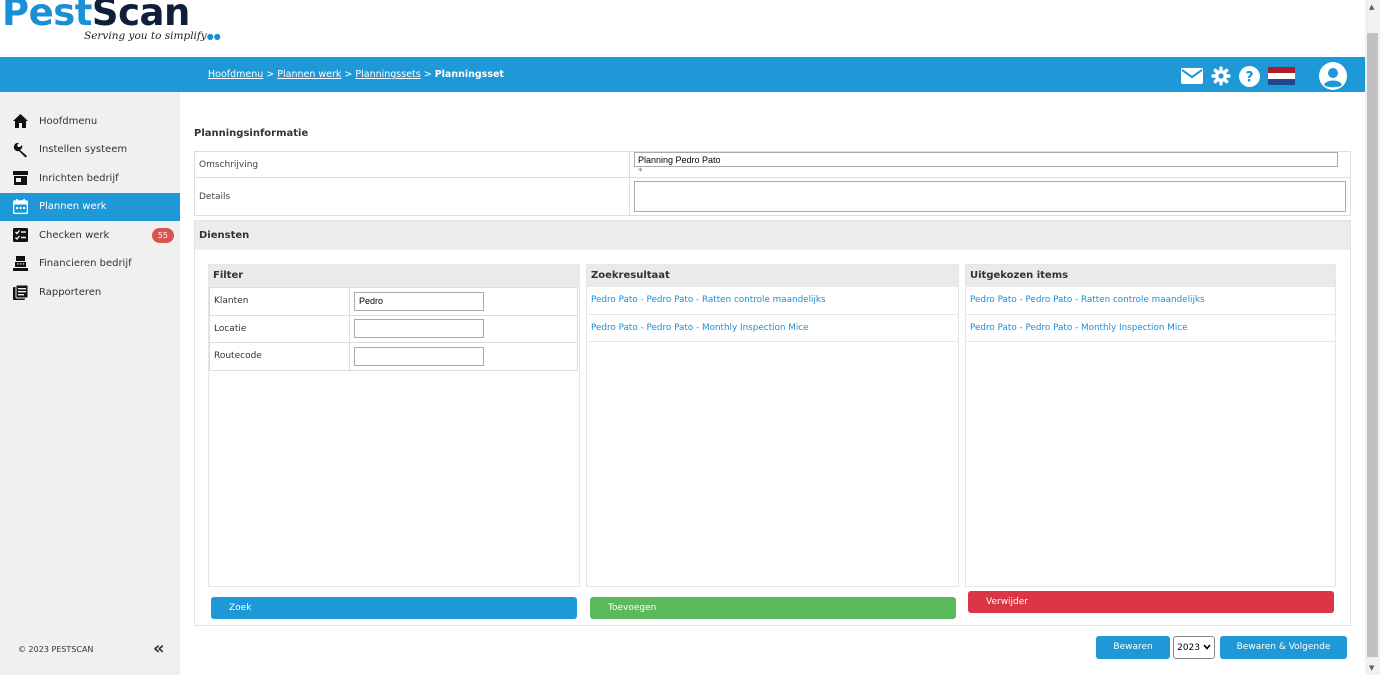 Image resolution: width=1380 pixels, height=675 pixels. I want to click on year-select: 2023, so click(1194, 647).